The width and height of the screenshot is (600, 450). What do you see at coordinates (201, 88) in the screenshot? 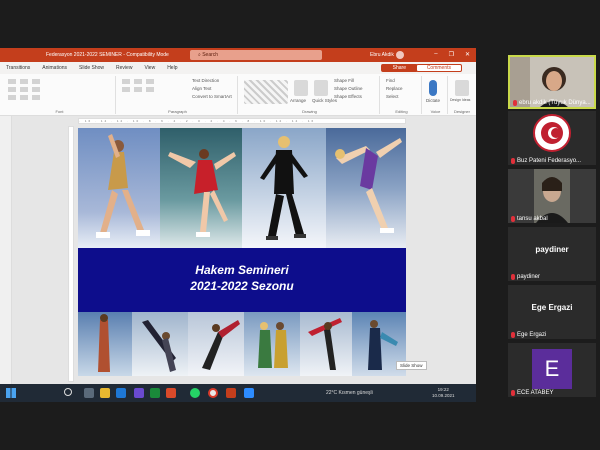
I see `align-text-button: Align Text` at bounding box center [201, 88].